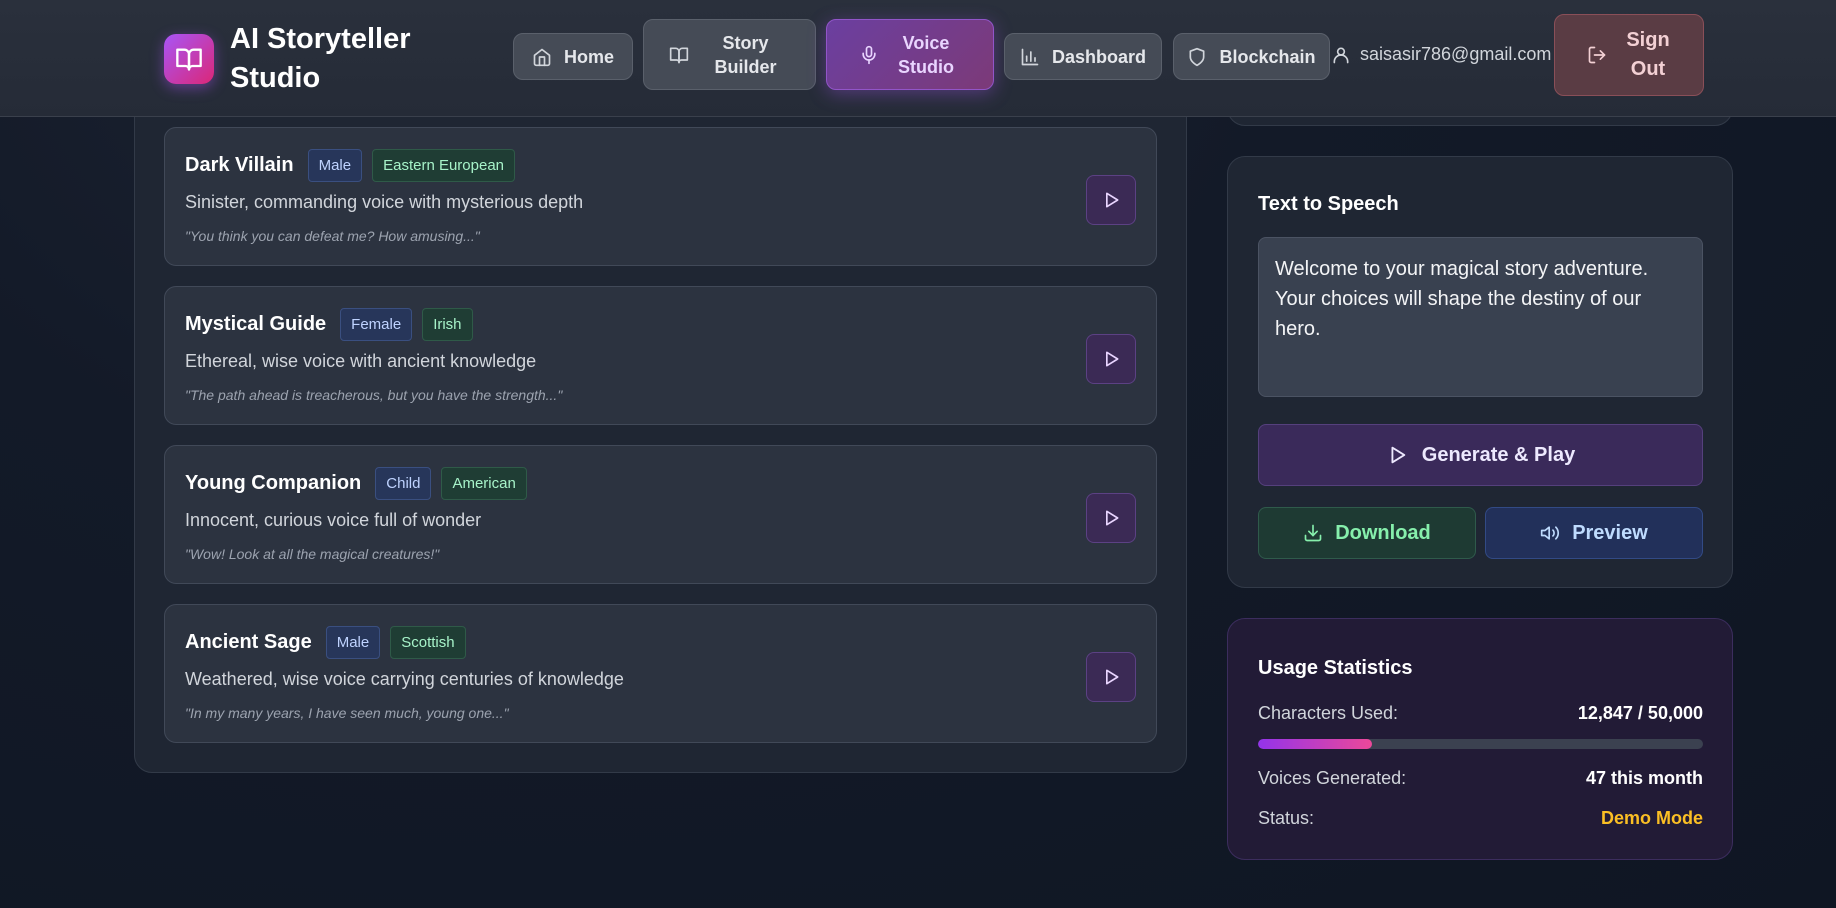 The height and width of the screenshot is (908, 1836). Describe the element at coordinates (484, 483) in the screenshot. I see `voice-accent-tag: American` at that location.